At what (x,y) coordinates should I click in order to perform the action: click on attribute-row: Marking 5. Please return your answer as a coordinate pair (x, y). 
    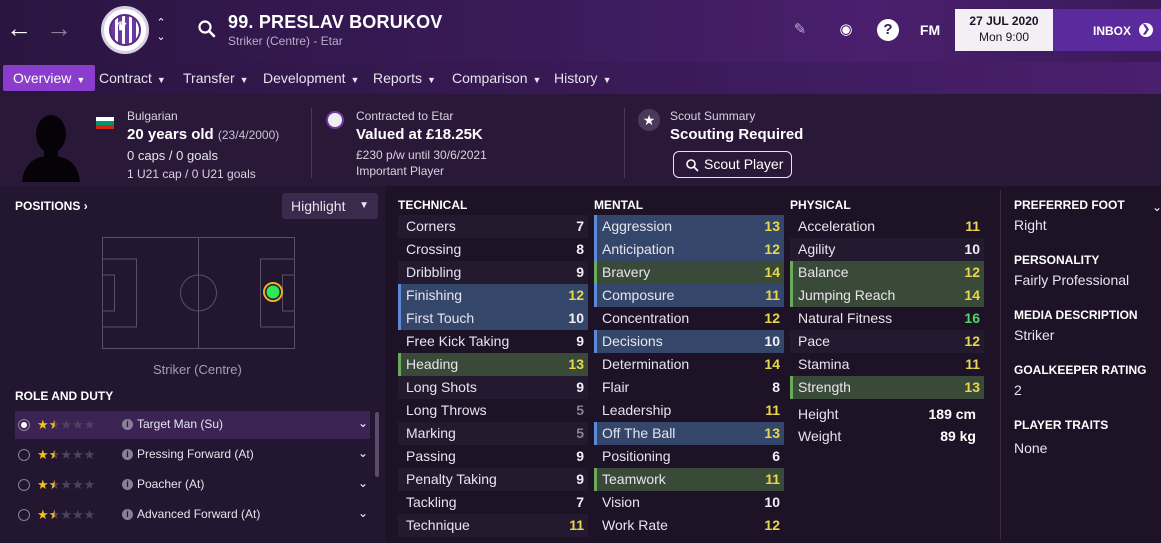
    Looking at the image, I should click on (493, 433).